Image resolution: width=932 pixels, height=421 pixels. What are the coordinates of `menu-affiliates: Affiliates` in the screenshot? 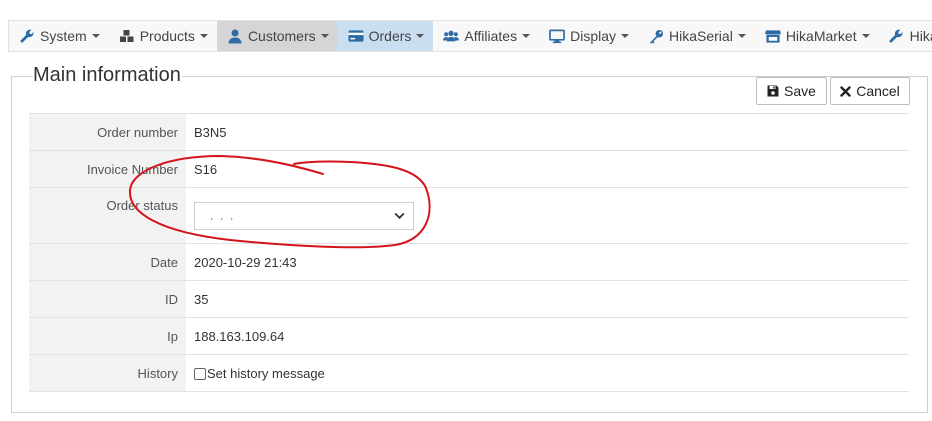 It's located at (486, 36).